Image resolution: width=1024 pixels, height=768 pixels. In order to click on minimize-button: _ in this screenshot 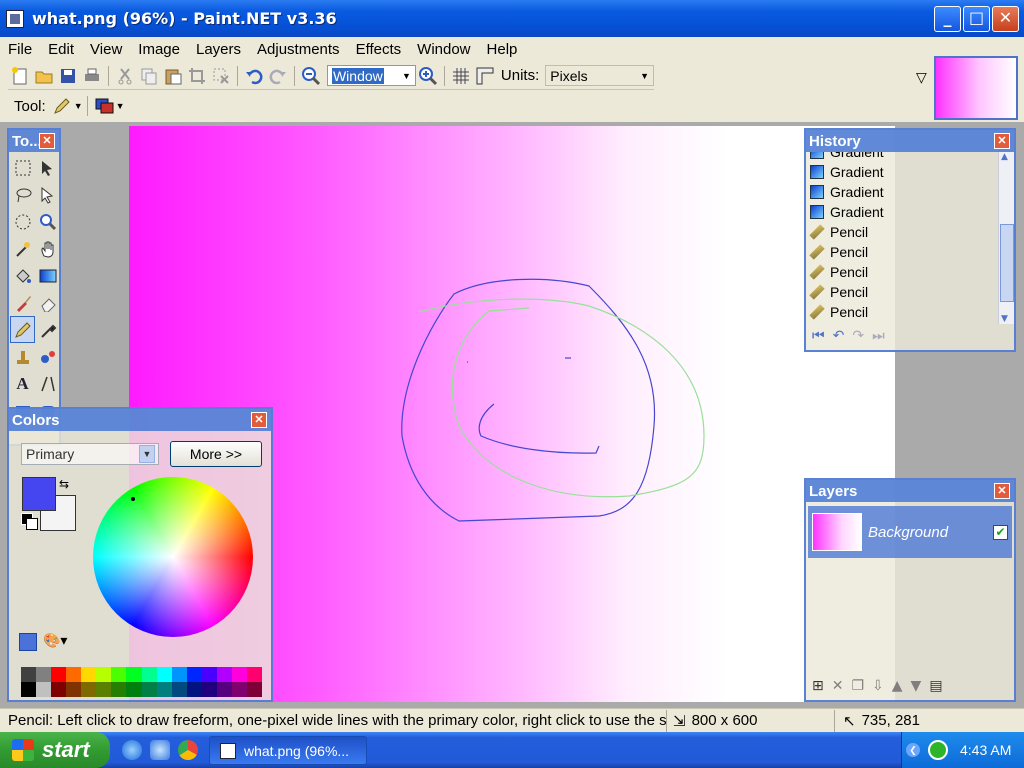, I will do `click(947, 19)`.